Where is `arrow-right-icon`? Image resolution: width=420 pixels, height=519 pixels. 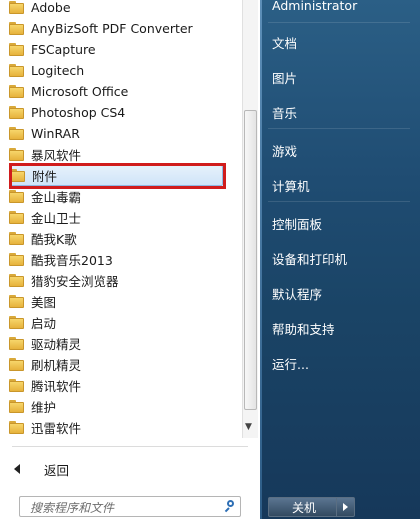 arrow-right-icon is located at coordinates (345, 507).